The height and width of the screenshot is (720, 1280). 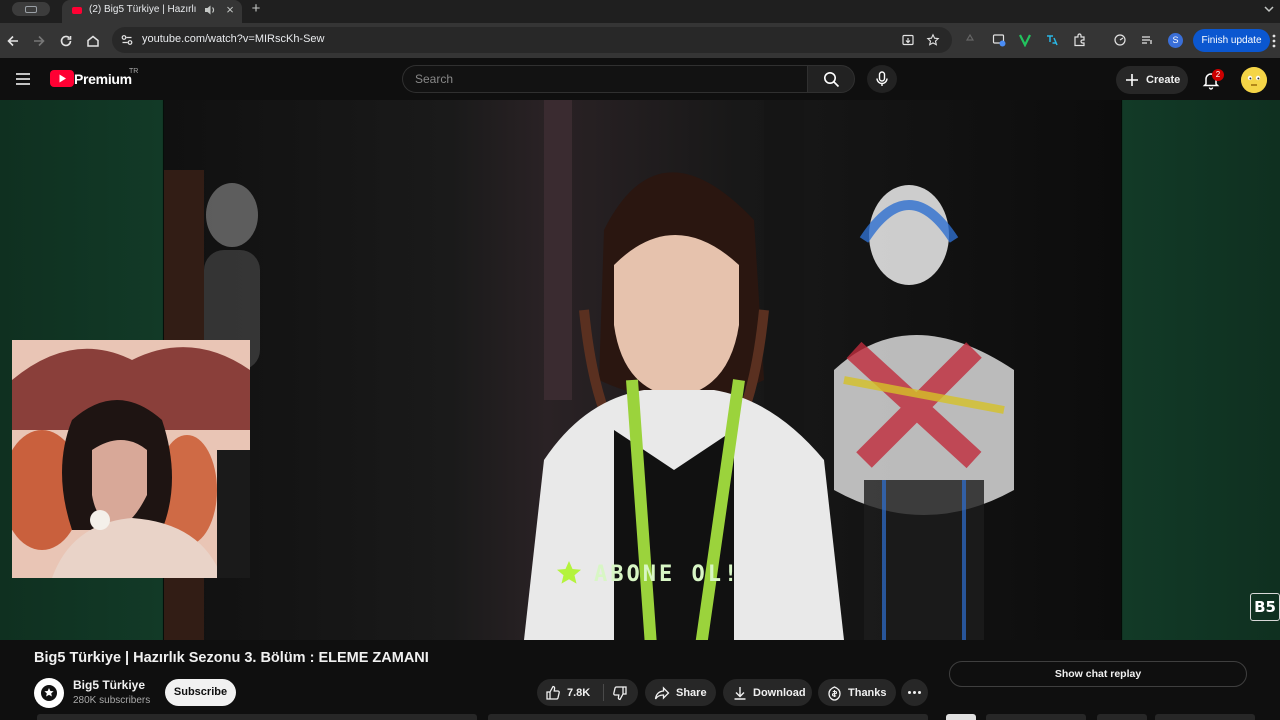 What do you see at coordinates (23, 79) in the screenshot?
I see `menu-icon` at bounding box center [23, 79].